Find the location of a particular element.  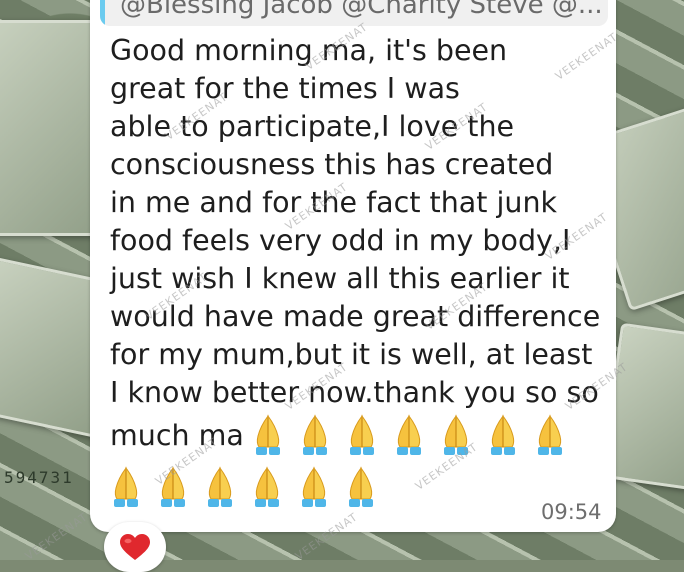

banknote-serial: 594731 is located at coordinates (39, 477).